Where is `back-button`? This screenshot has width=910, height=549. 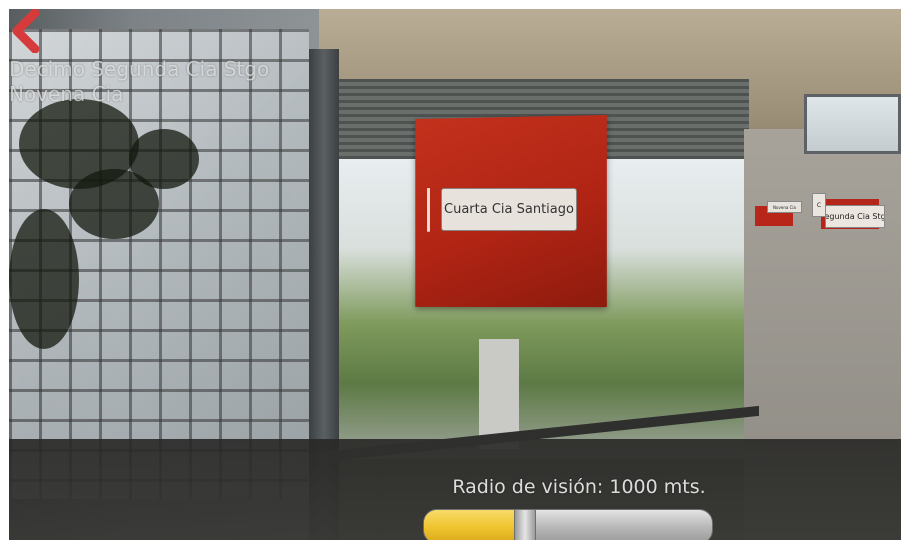 back-button is located at coordinates (27, 31).